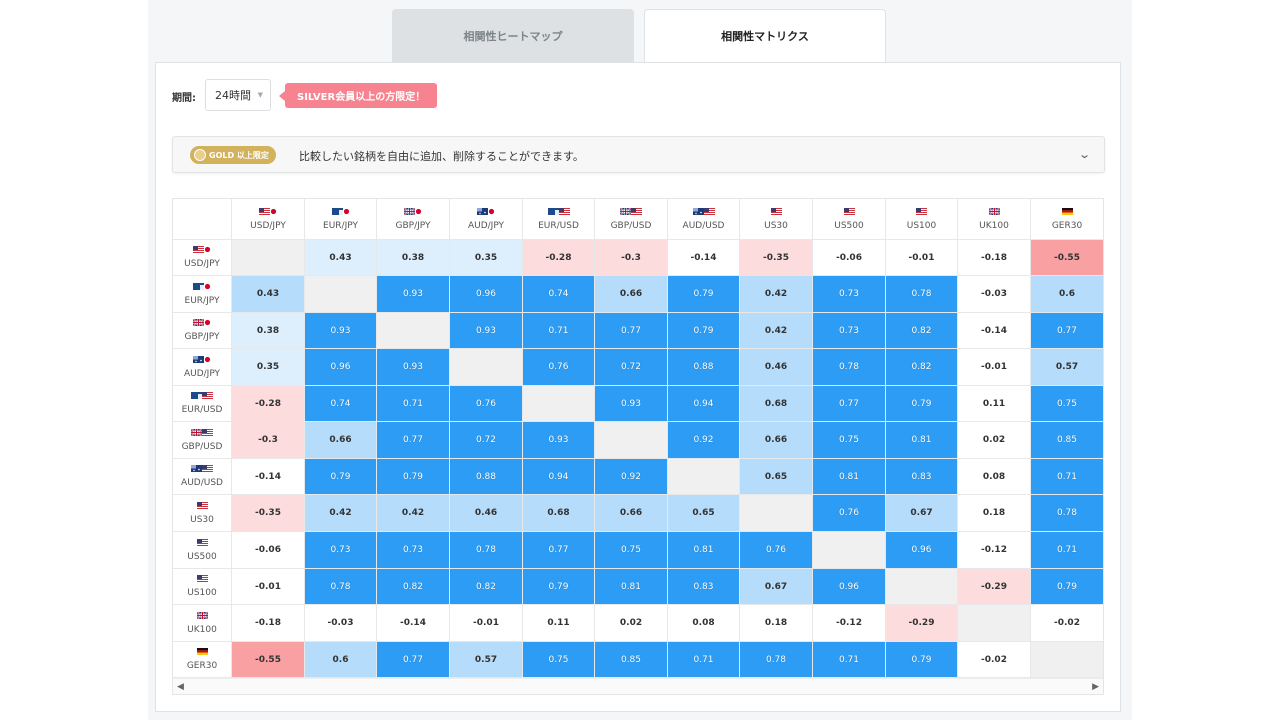 The image size is (1280, 720). I want to click on row-header: GER30, so click(202, 660).